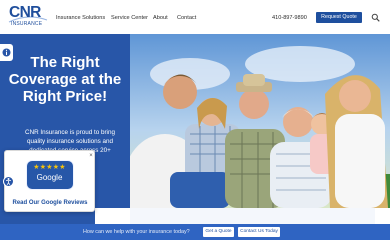 The width and height of the screenshot is (390, 240). I want to click on nav-service-center: Service Center, so click(129, 18).